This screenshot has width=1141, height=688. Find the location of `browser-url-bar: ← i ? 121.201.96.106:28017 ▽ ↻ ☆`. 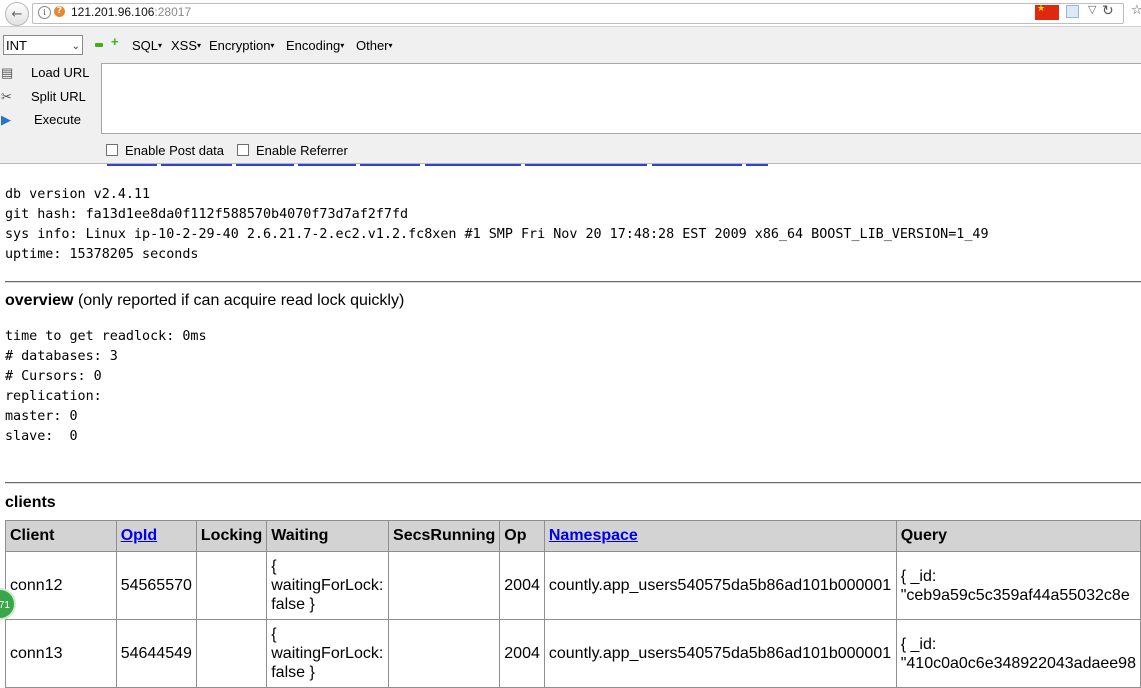

browser-url-bar: ← i ? 121.201.96.106:28017 ▽ ↻ ☆ is located at coordinates (570, 13).